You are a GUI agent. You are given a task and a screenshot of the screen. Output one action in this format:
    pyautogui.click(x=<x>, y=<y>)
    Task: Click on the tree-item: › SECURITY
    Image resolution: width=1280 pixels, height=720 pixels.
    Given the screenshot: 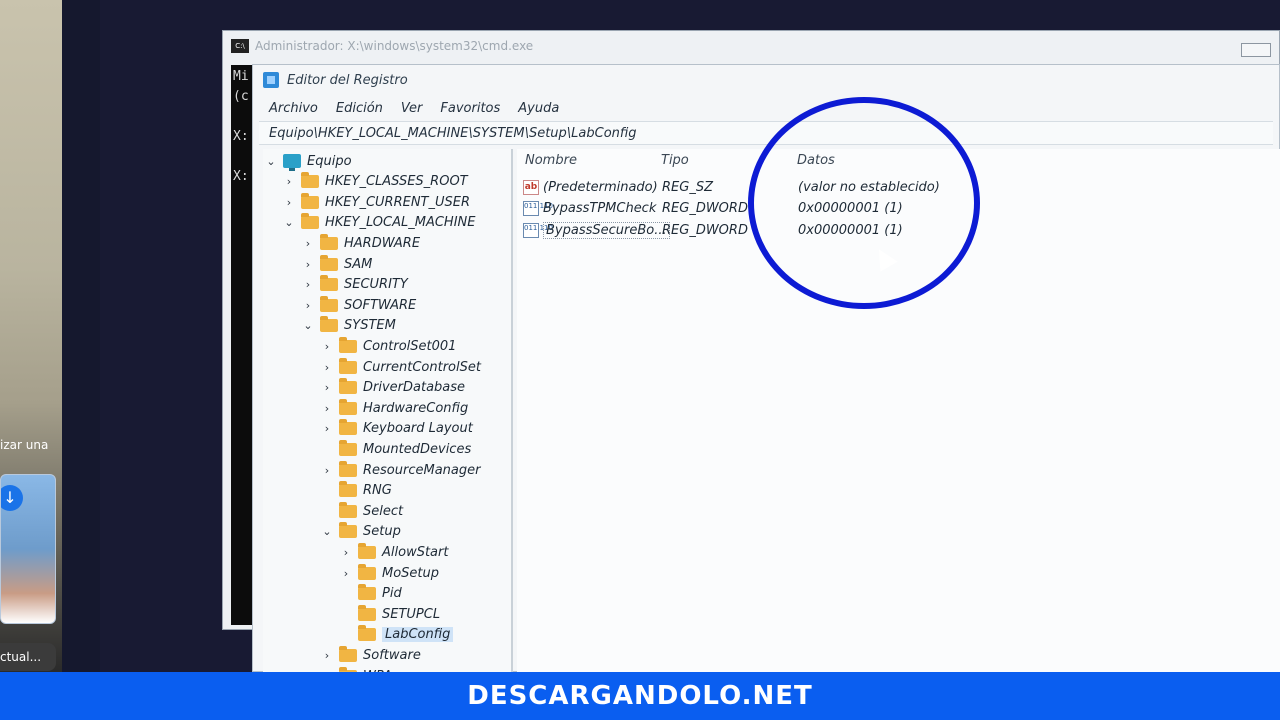 What is the action you would take?
    pyautogui.click(x=355, y=285)
    